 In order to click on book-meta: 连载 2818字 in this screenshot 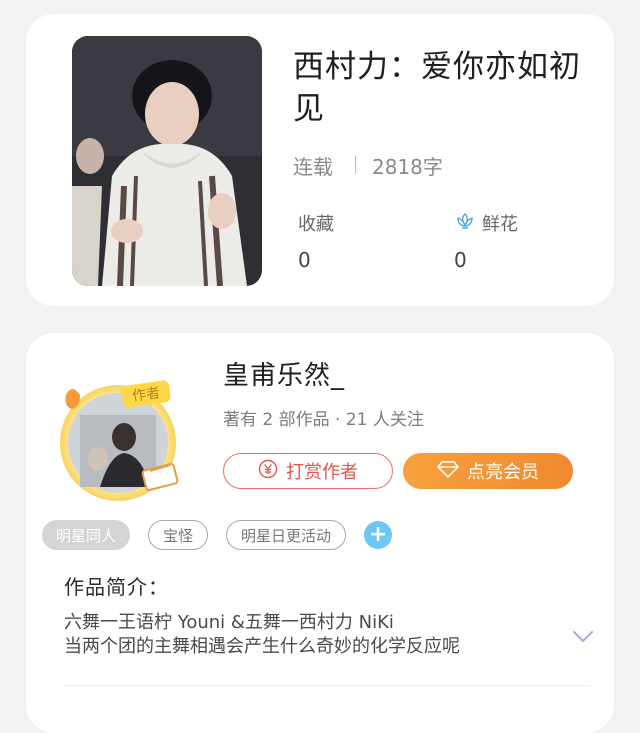, I will do `click(368, 165)`.